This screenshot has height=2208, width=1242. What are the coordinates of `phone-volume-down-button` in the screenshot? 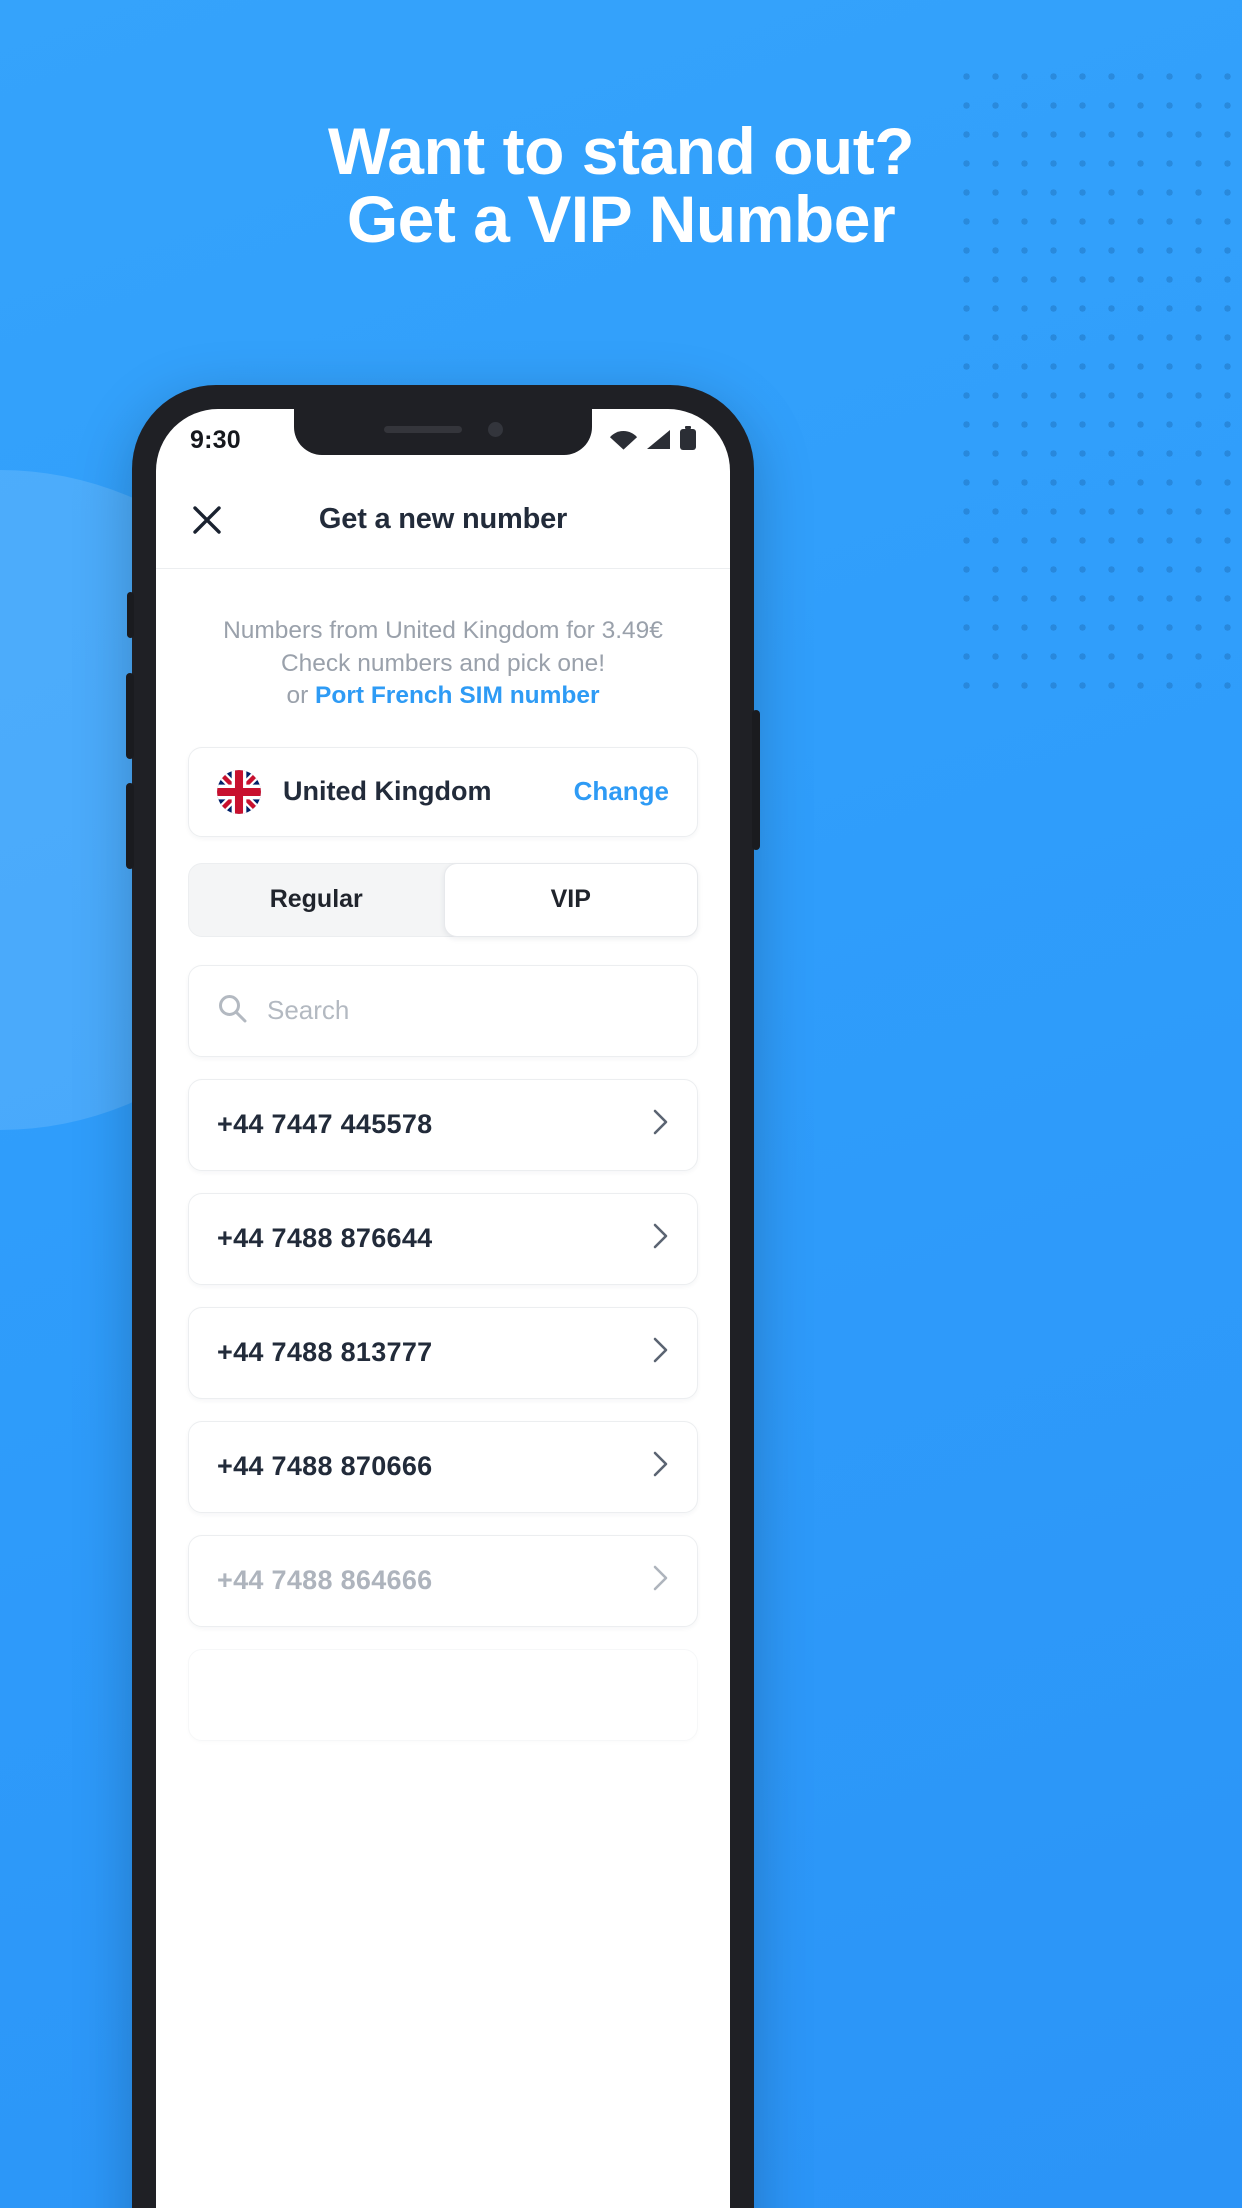 It's located at (130, 826).